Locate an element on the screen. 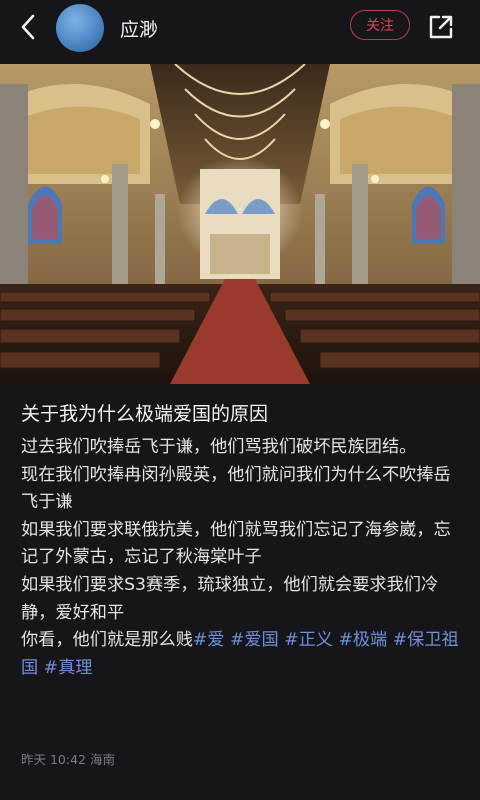 Image resolution: width=480 pixels, height=800 pixels. post-title: 关于我为什么极端爱国的原因 is located at coordinates (145, 414).